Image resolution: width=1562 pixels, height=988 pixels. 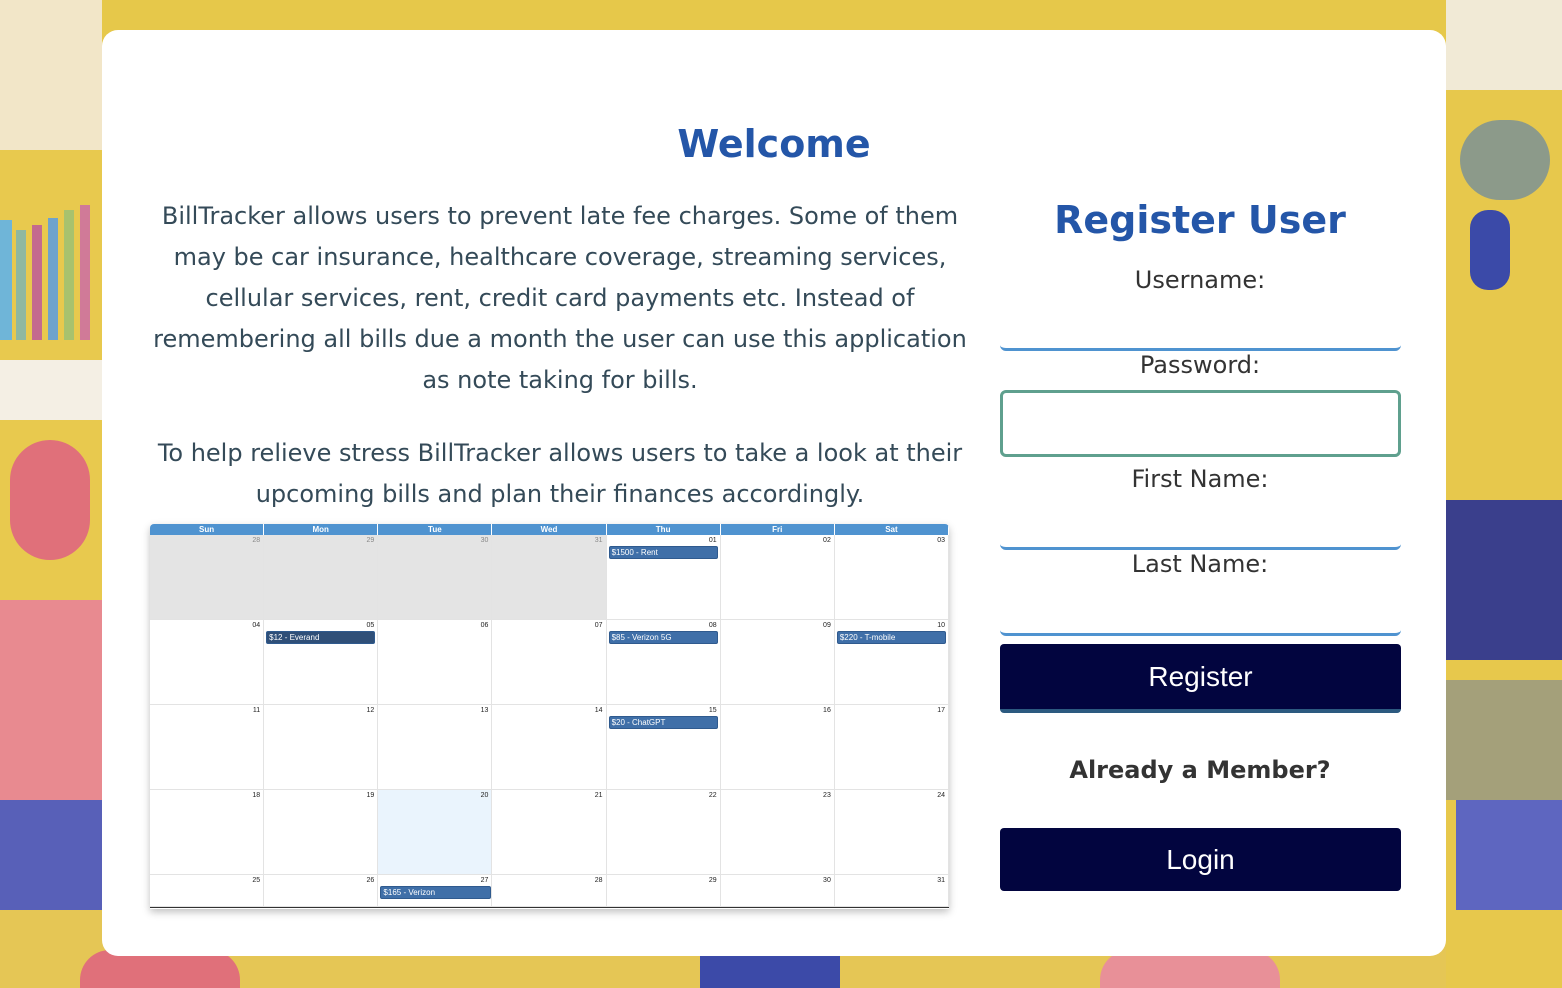 I want to click on calendar-day-cell: 07, so click(x=549, y=662).